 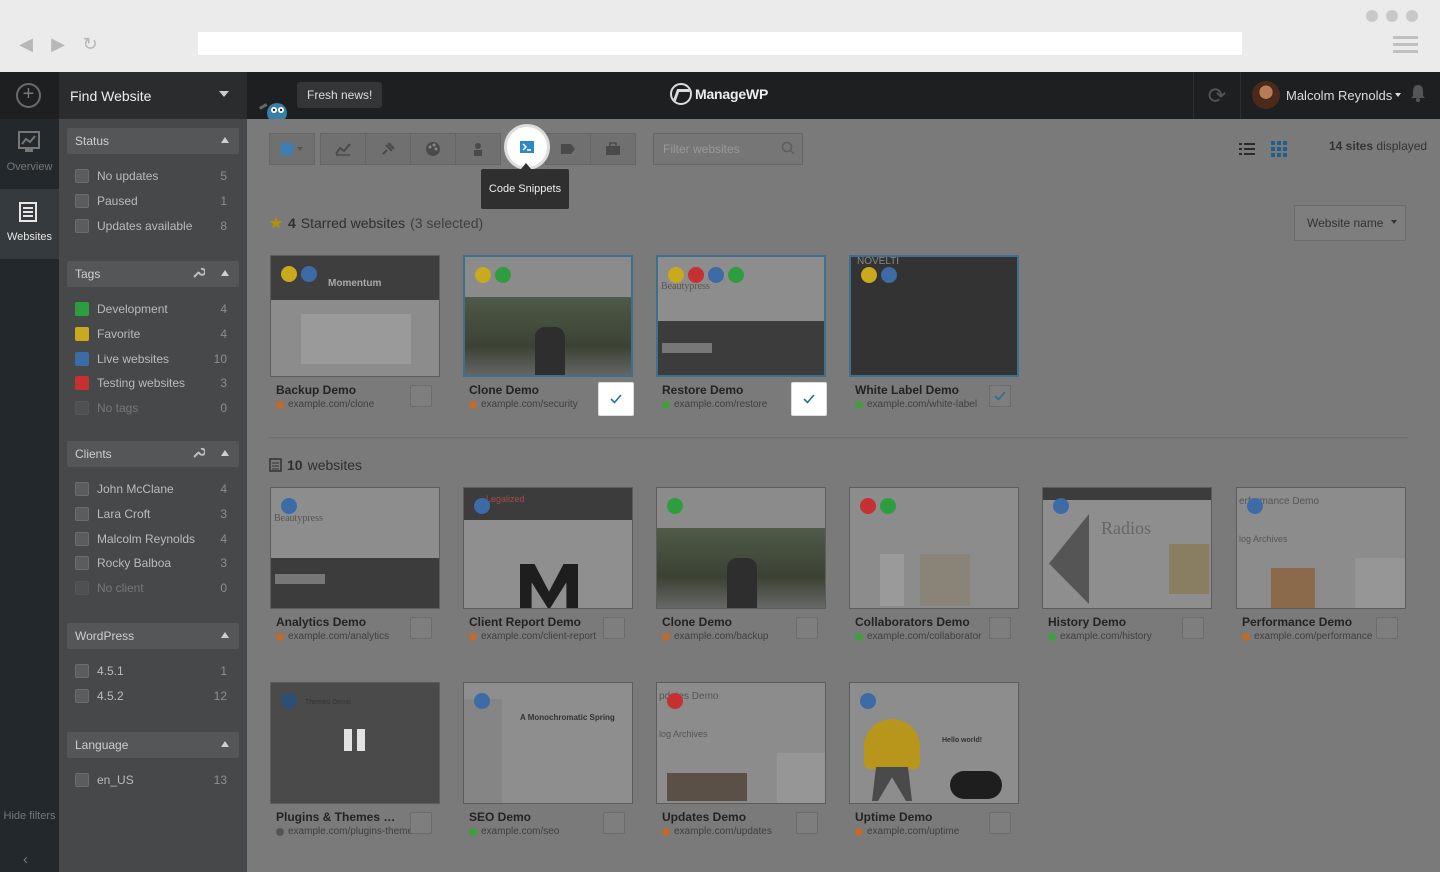 I want to click on filter-row-client: Malcolm Reynolds 4, so click(x=153, y=538).